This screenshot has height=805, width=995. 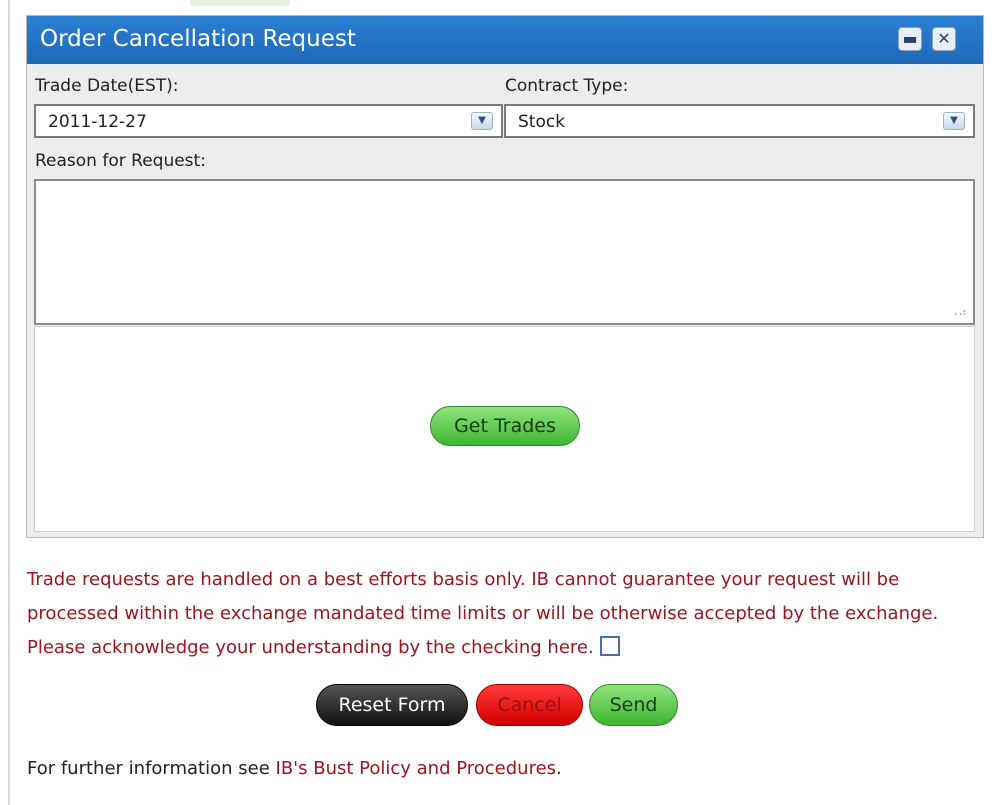 What do you see at coordinates (120, 161) in the screenshot?
I see `reason-label: Reason for Request:` at bounding box center [120, 161].